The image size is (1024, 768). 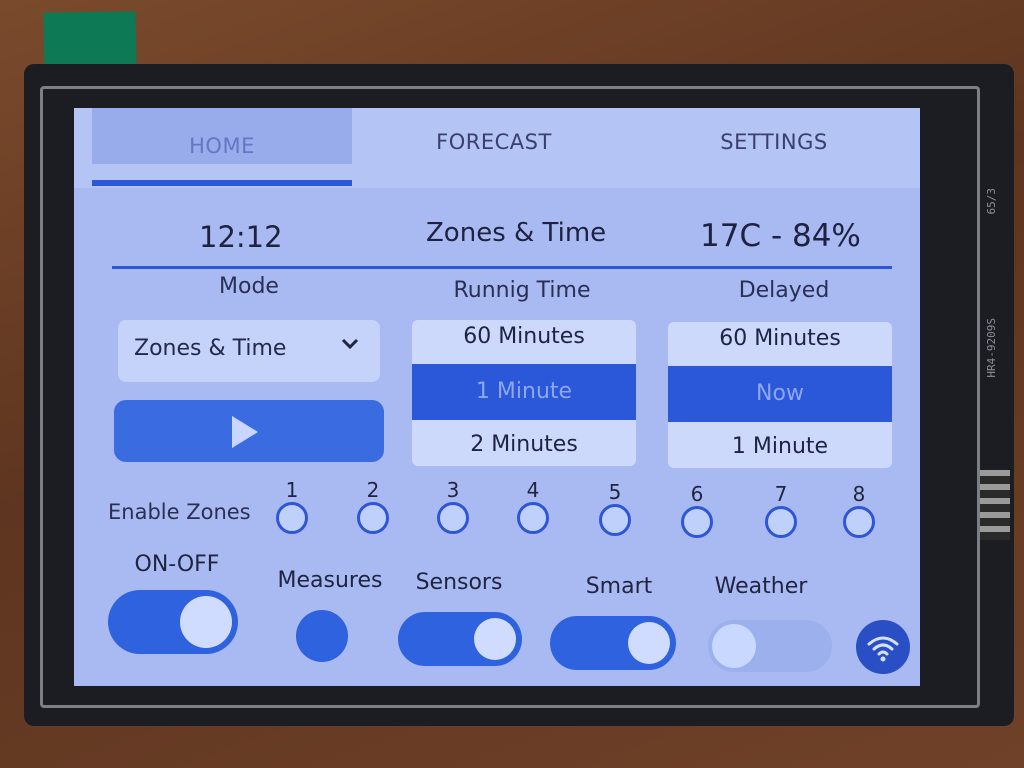 I want to click on wifi-icon, so click(x=883, y=657).